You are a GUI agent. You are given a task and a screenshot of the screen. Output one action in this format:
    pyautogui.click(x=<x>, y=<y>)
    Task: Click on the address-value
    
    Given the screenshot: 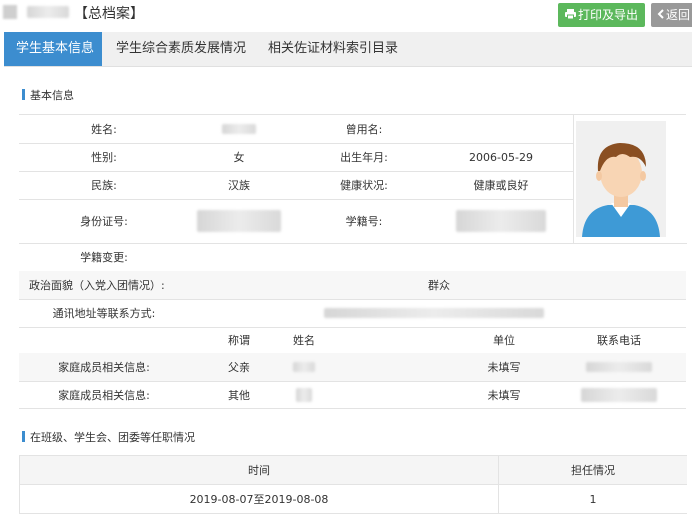 What is the action you would take?
    pyautogui.click(x=434, y=313)
    